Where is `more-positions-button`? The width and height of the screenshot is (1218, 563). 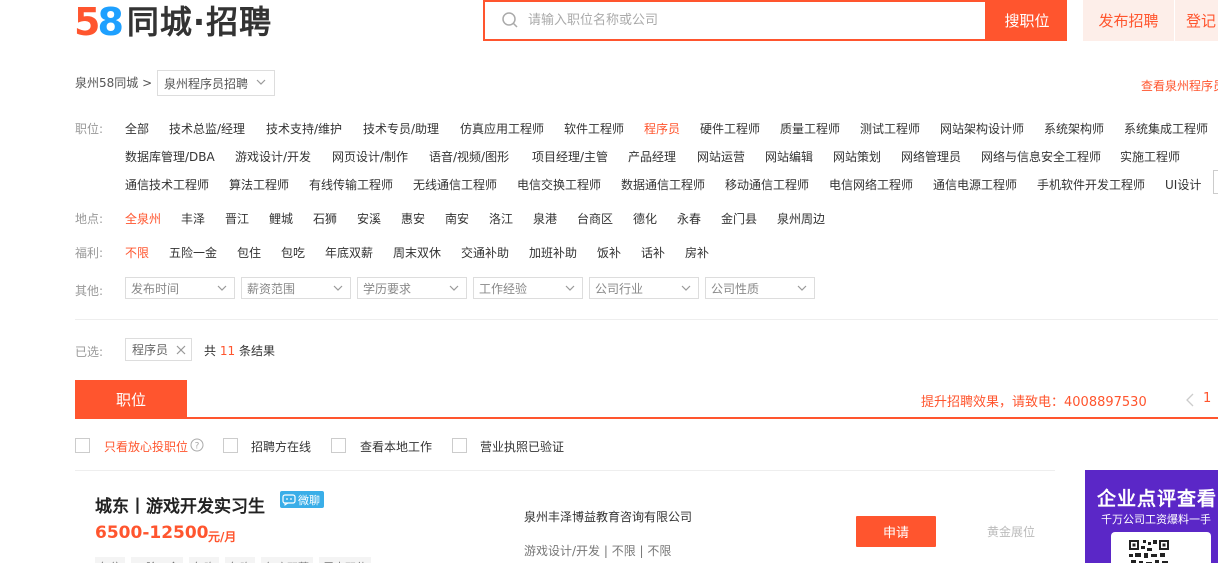 more-positions-button is located at coordinates (1215, 182).